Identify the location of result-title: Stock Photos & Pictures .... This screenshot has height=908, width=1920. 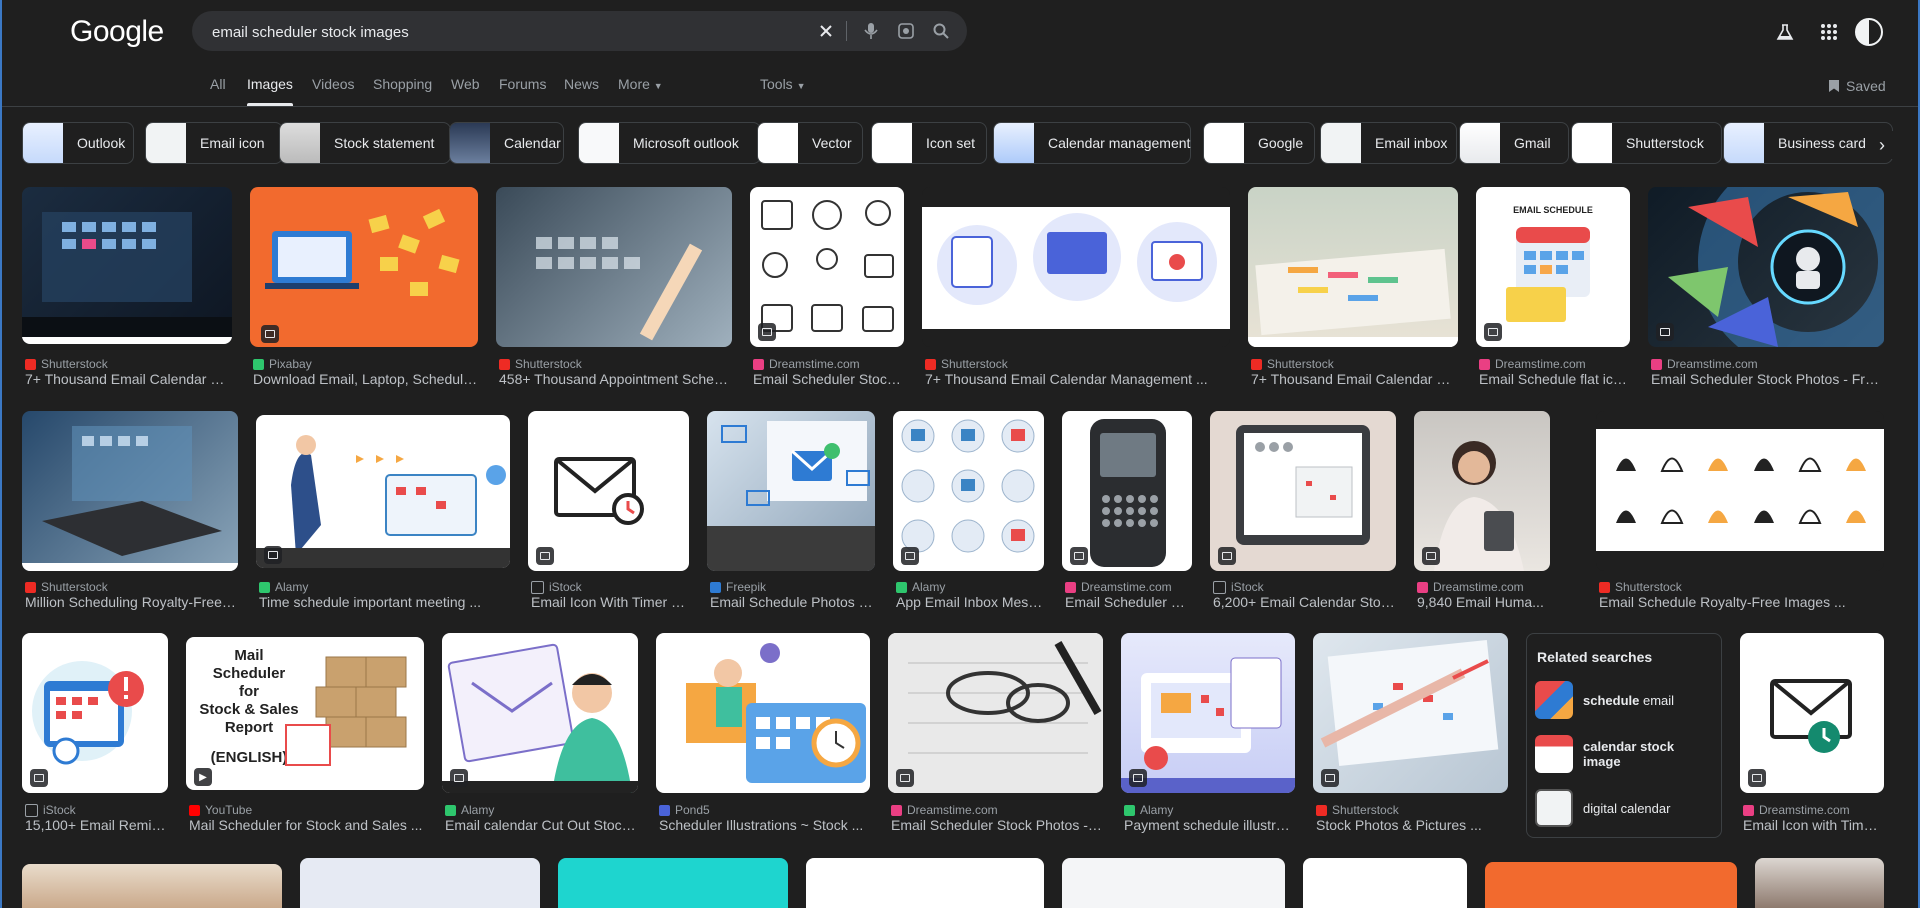
(1412, 825).